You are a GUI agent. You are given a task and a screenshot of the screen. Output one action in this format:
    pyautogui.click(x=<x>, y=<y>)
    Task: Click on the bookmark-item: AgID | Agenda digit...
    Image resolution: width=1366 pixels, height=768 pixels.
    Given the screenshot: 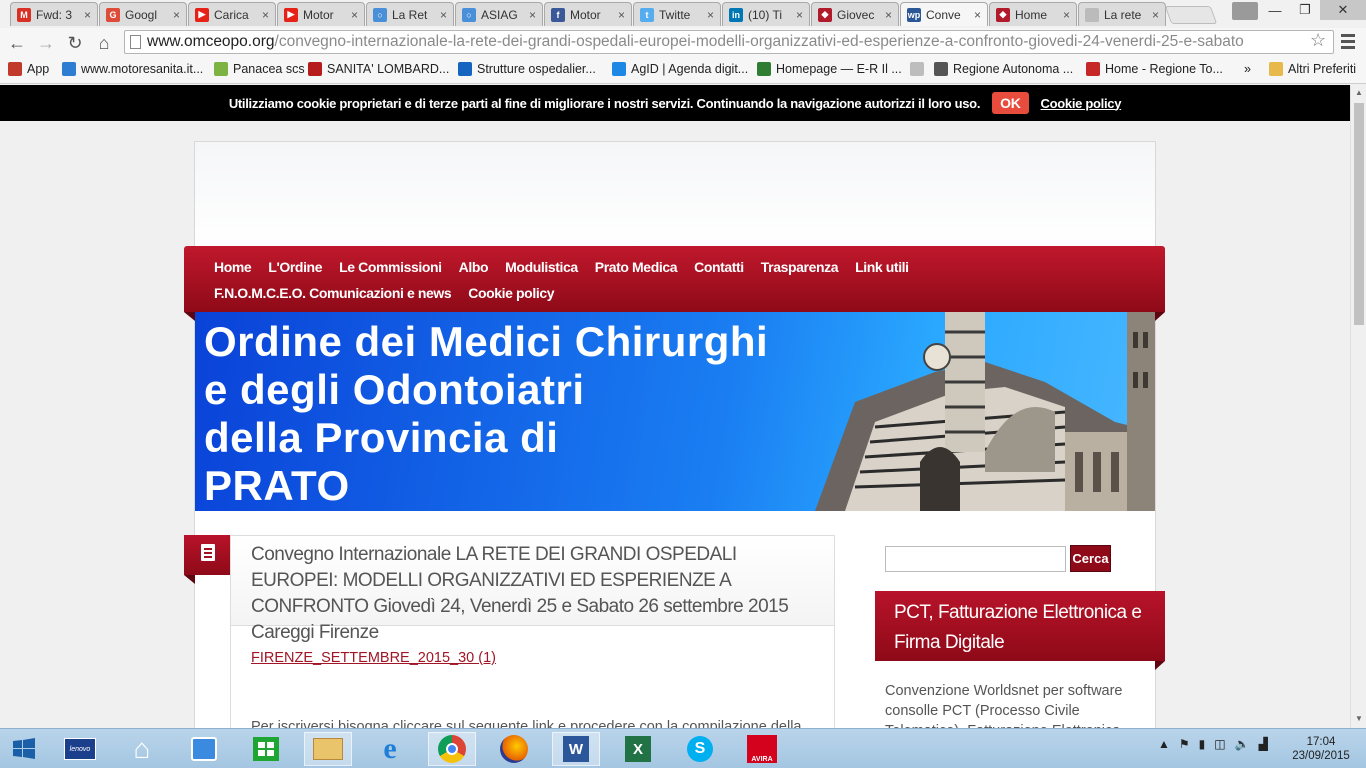 What is the action you would take?
    pyautogui.click(x=680, y=69)
    